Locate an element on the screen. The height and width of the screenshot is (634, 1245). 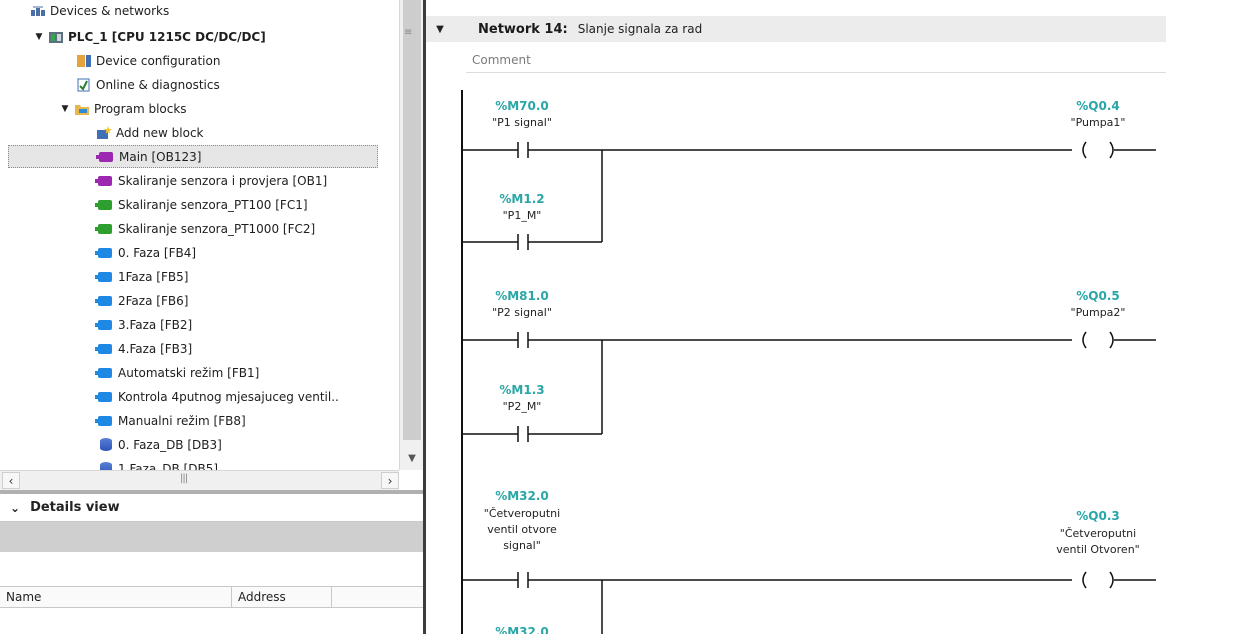
tree-item-devices-networks: Devices & networks is located at coordinates (214, 11).